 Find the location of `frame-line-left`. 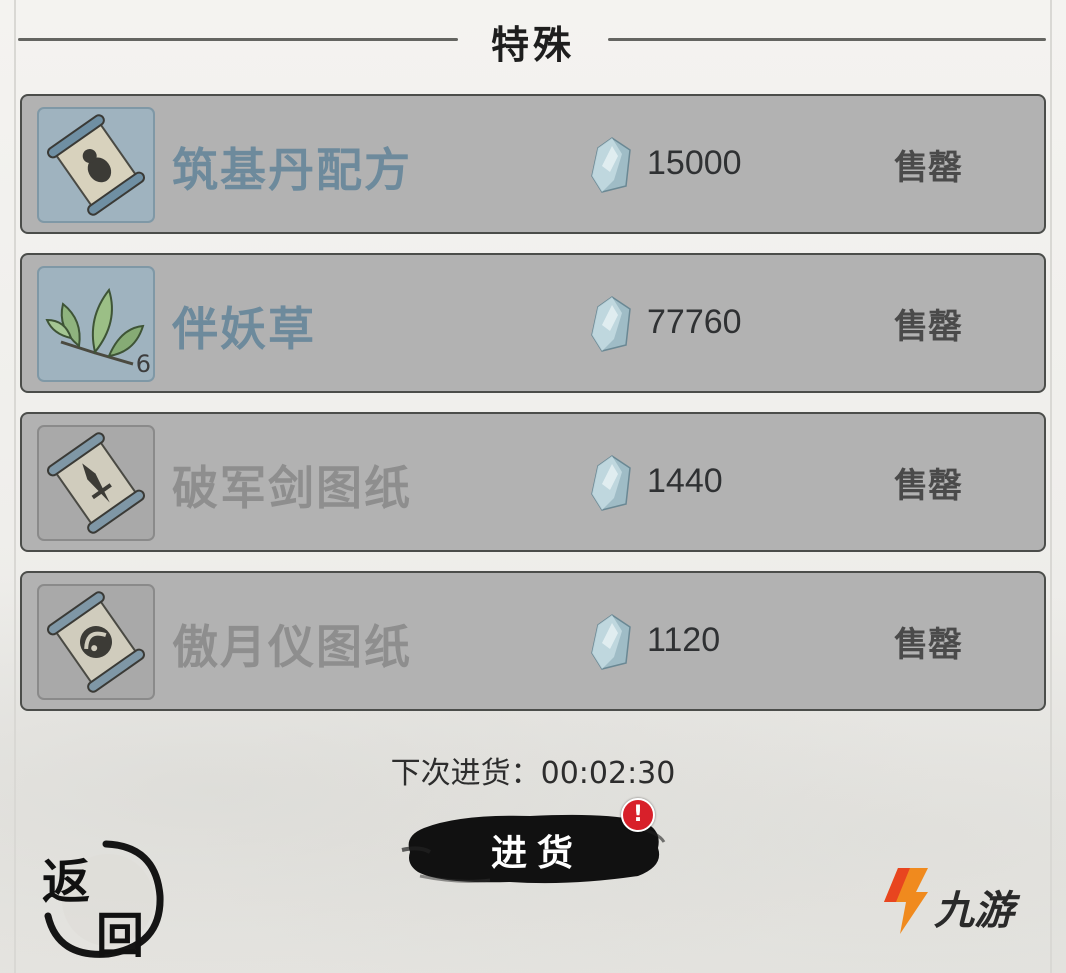

frame-line-left is located at coordinates (15, 486).